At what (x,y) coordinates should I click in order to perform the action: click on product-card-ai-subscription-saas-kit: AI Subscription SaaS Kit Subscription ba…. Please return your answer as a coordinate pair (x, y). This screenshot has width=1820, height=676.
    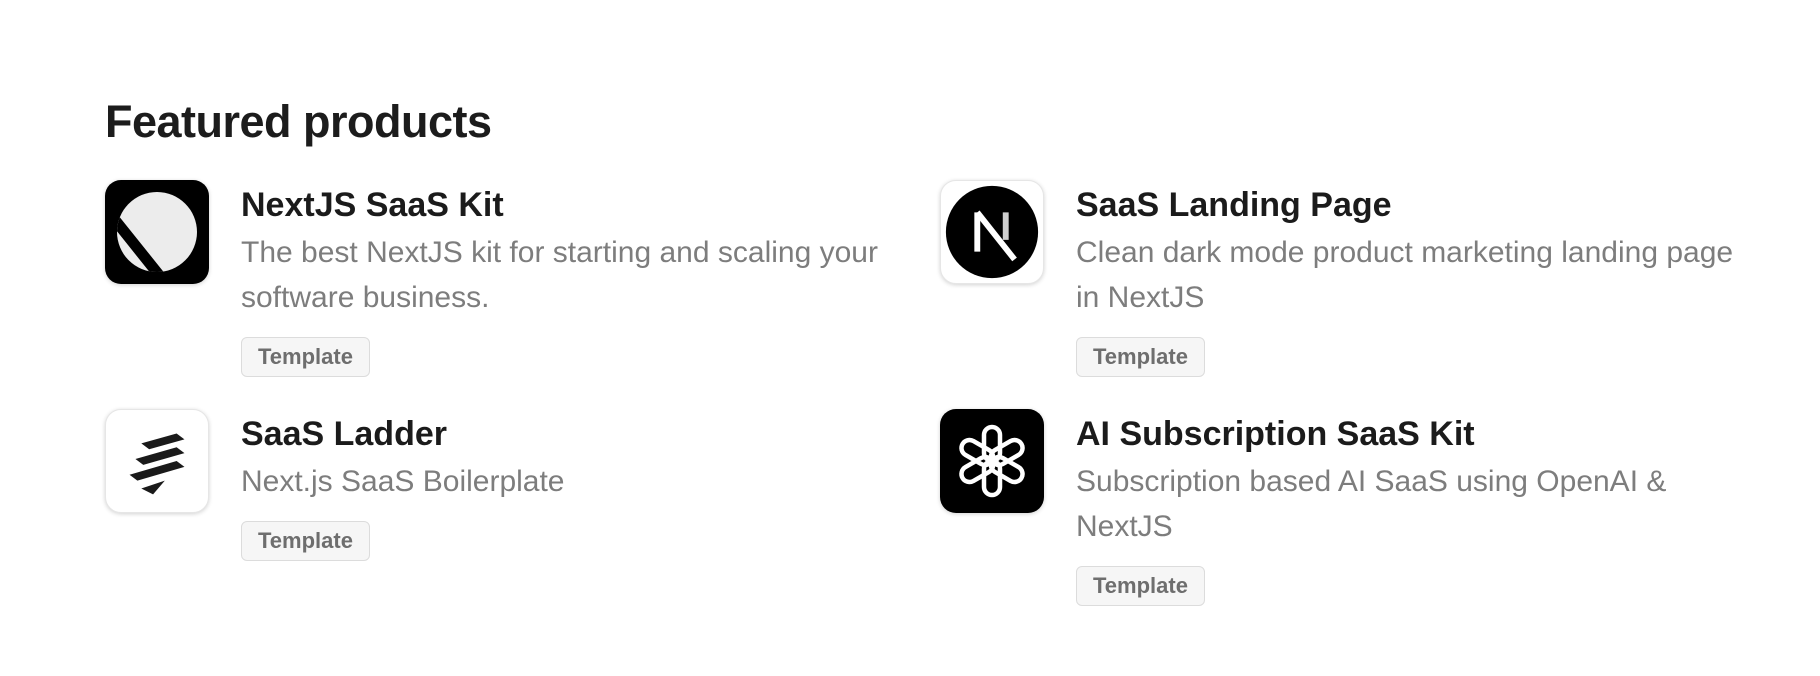
    Looking at the image, I should click on (1352, 507).